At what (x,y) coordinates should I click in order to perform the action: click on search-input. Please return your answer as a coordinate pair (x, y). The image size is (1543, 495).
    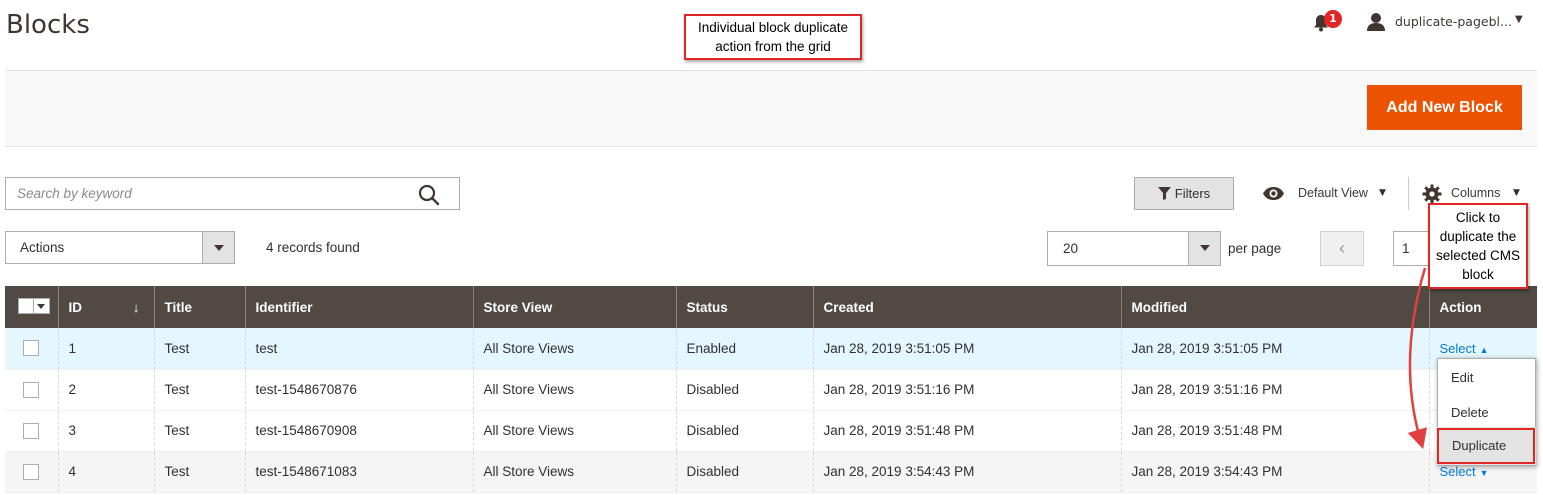
    Looking at the image, I should click on (206, 193).